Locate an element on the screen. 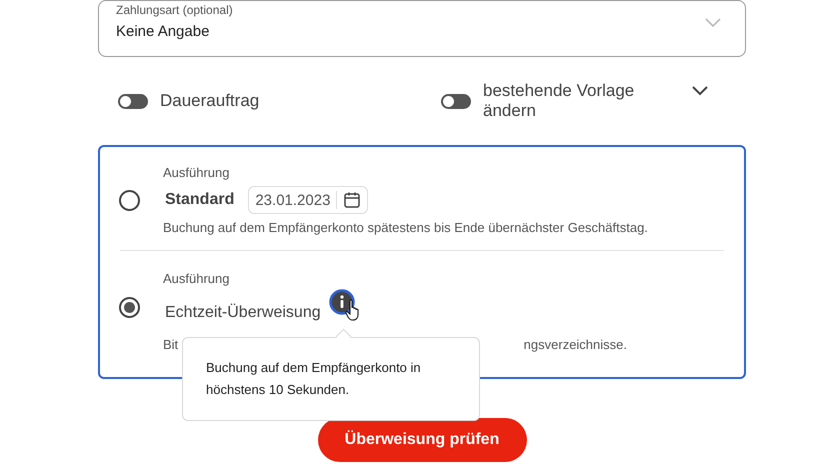 The height and width of the screenshot is (468, 824). hand-cursor-icon is located at coordinates (352, 310).